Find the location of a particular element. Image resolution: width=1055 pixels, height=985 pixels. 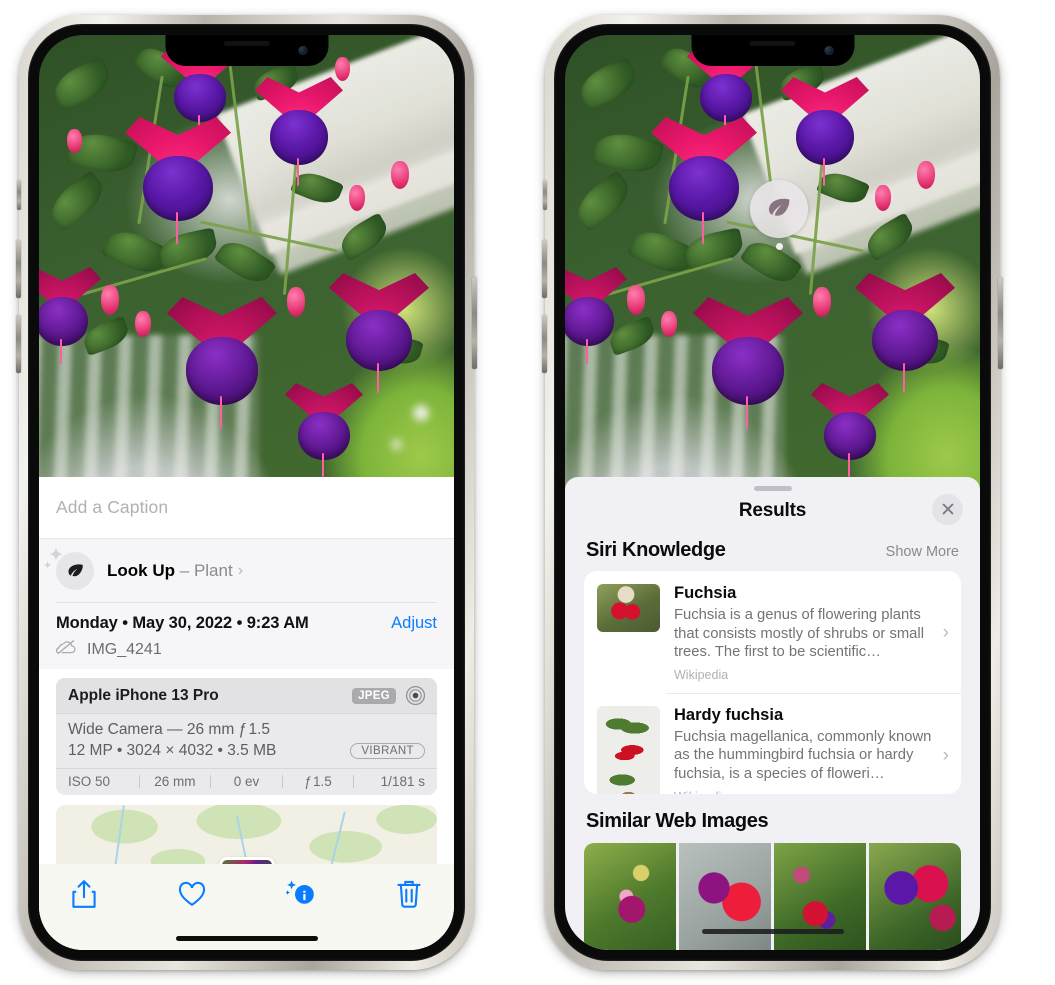

look-up-subject: Plant is located at coordinates (213, 570).